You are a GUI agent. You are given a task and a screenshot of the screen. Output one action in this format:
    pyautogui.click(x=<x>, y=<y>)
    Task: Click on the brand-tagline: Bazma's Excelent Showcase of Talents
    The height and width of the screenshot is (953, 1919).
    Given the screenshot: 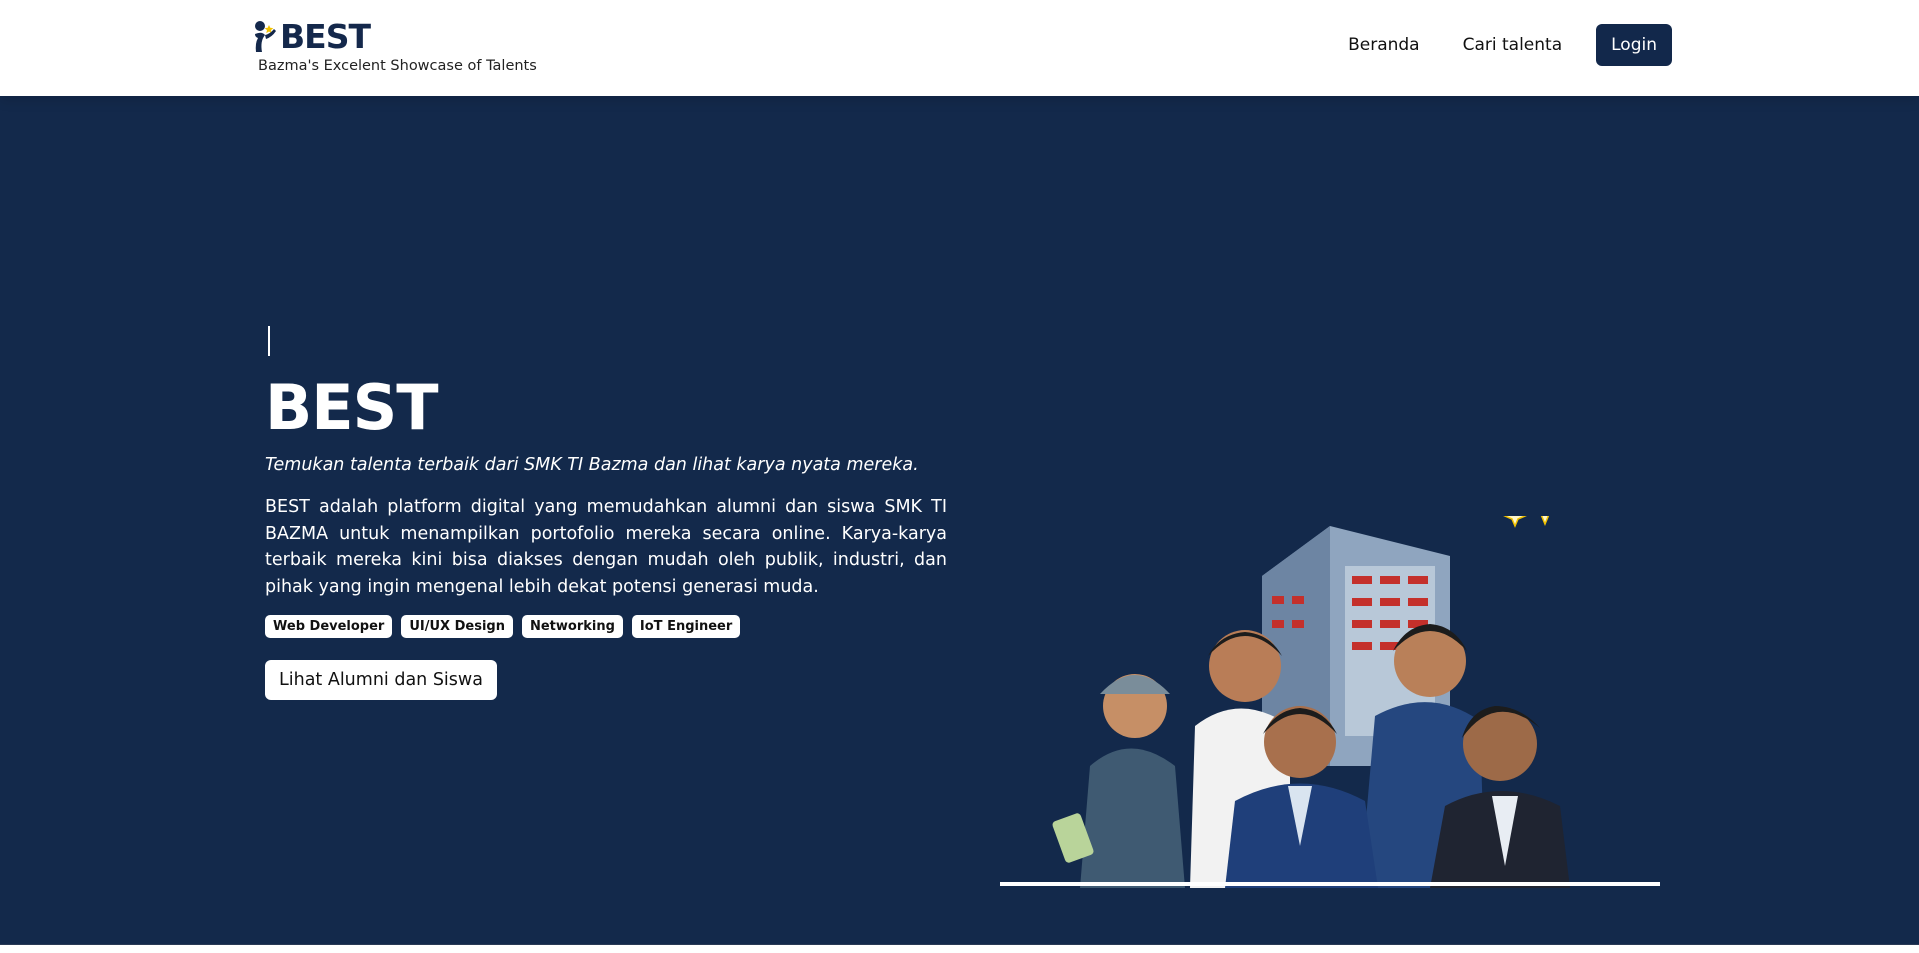 What is the action you would take?
    pyautogui.click(x=397, y=66)
    